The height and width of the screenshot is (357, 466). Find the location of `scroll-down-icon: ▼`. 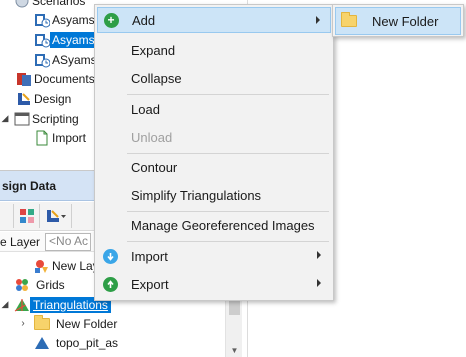

scroll-down-icon: ▼ is located at coordinates (234, 350).